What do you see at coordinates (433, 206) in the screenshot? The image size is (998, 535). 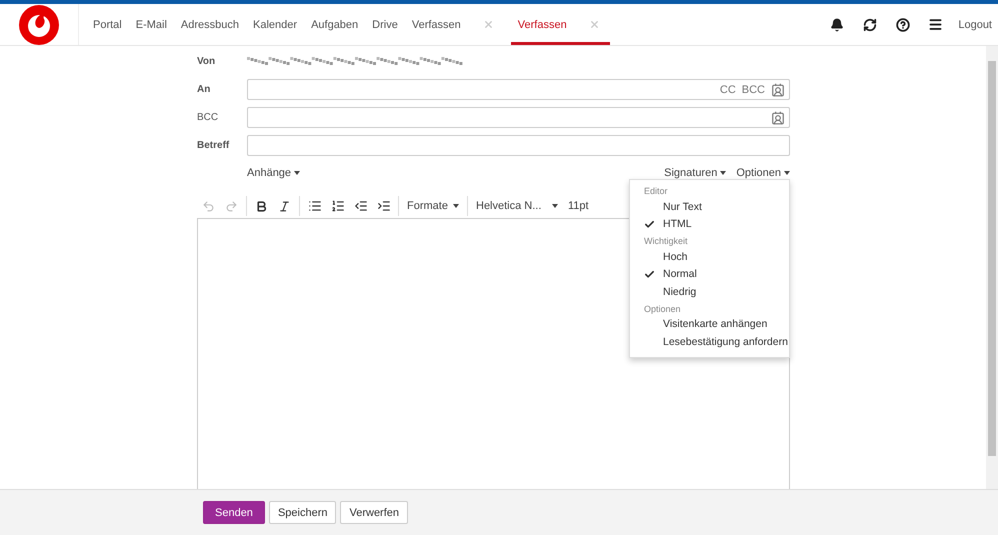 I see `formats-dropdown: Formate` at bounding box center [433, 206].